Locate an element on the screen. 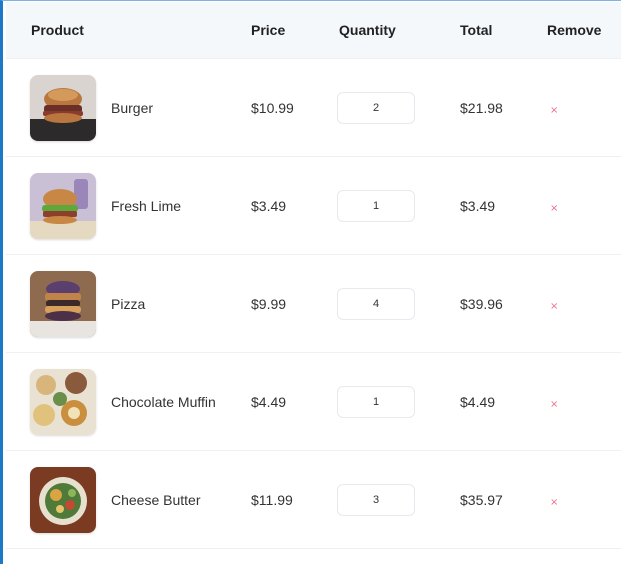 The height and width of the screenshot is (564, 621). price-cell: $9.99 is located at coordinates (295, 303).